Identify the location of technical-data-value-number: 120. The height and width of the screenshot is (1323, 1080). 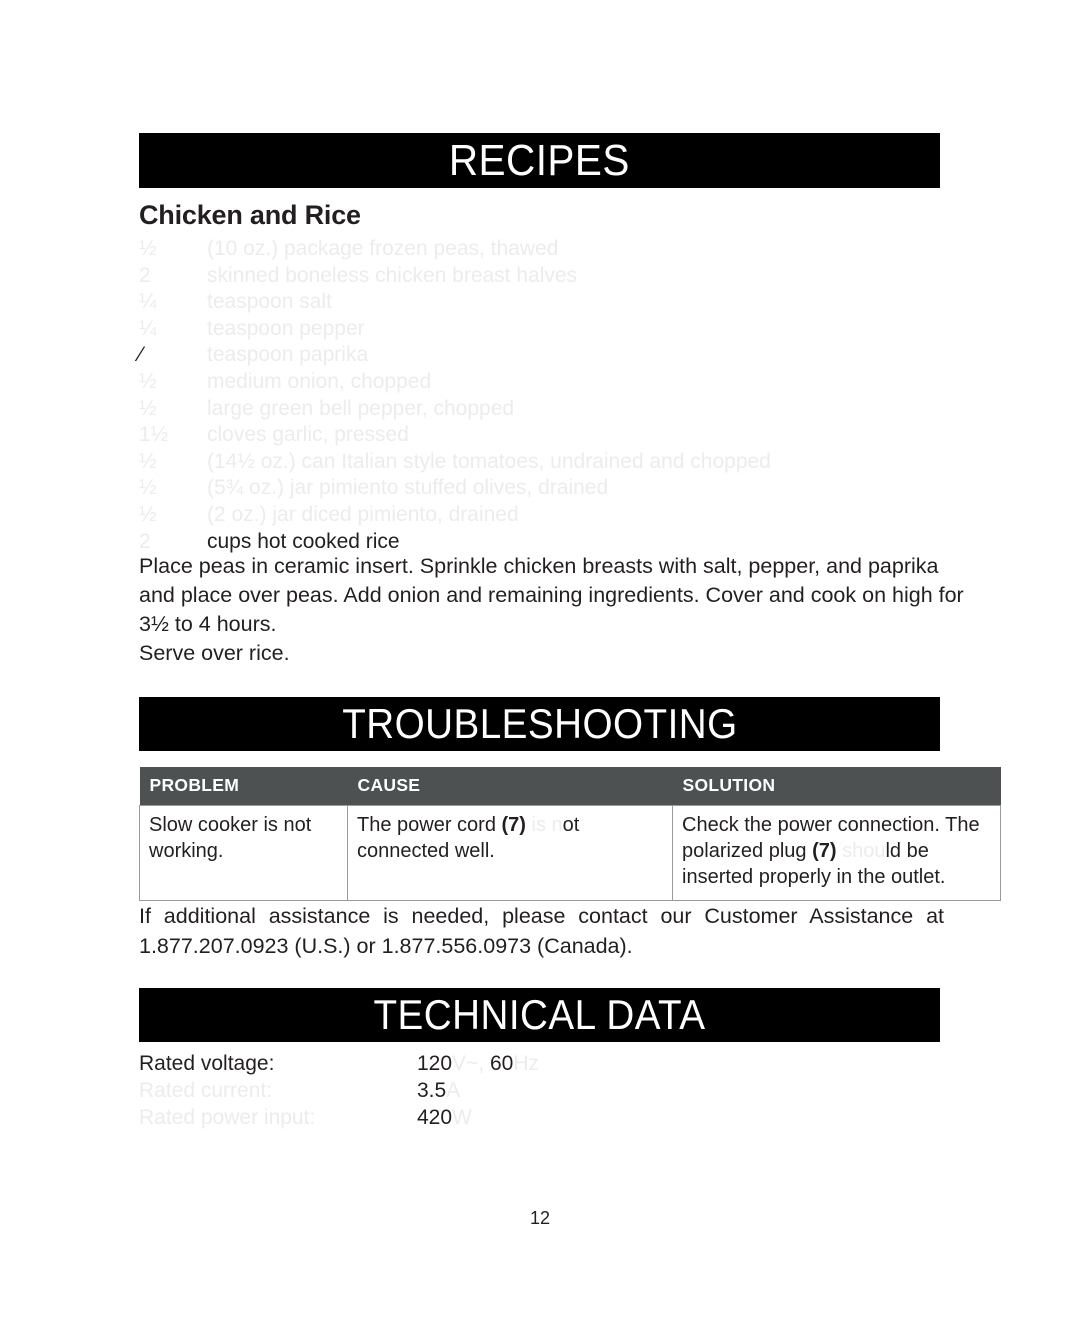
(435, 1063).